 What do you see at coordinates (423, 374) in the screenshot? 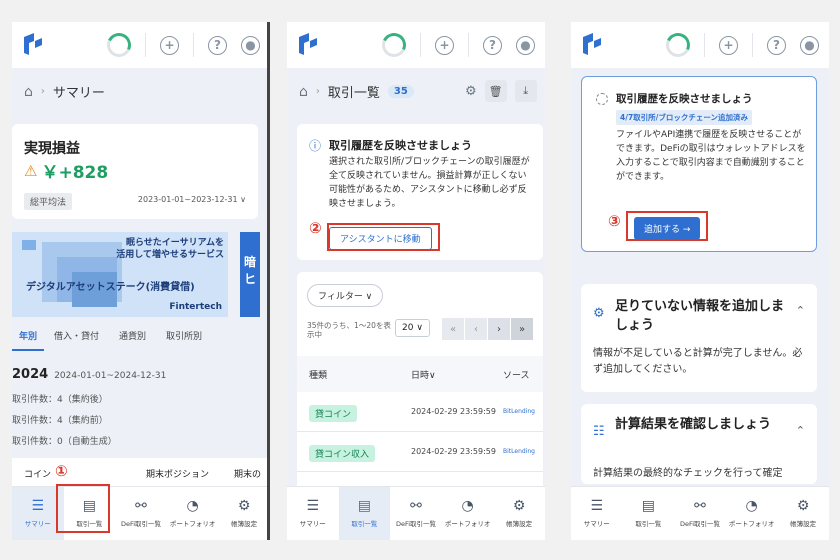
I see `col-date: 日時∨` at bounding box center [423, 374].